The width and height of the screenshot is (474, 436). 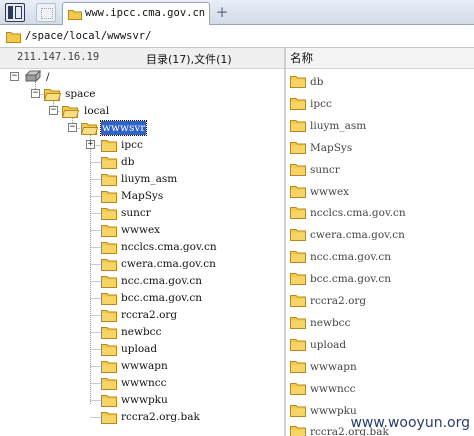 I want to click on tree-node: liuym_asm, so click(x=120, y=179).